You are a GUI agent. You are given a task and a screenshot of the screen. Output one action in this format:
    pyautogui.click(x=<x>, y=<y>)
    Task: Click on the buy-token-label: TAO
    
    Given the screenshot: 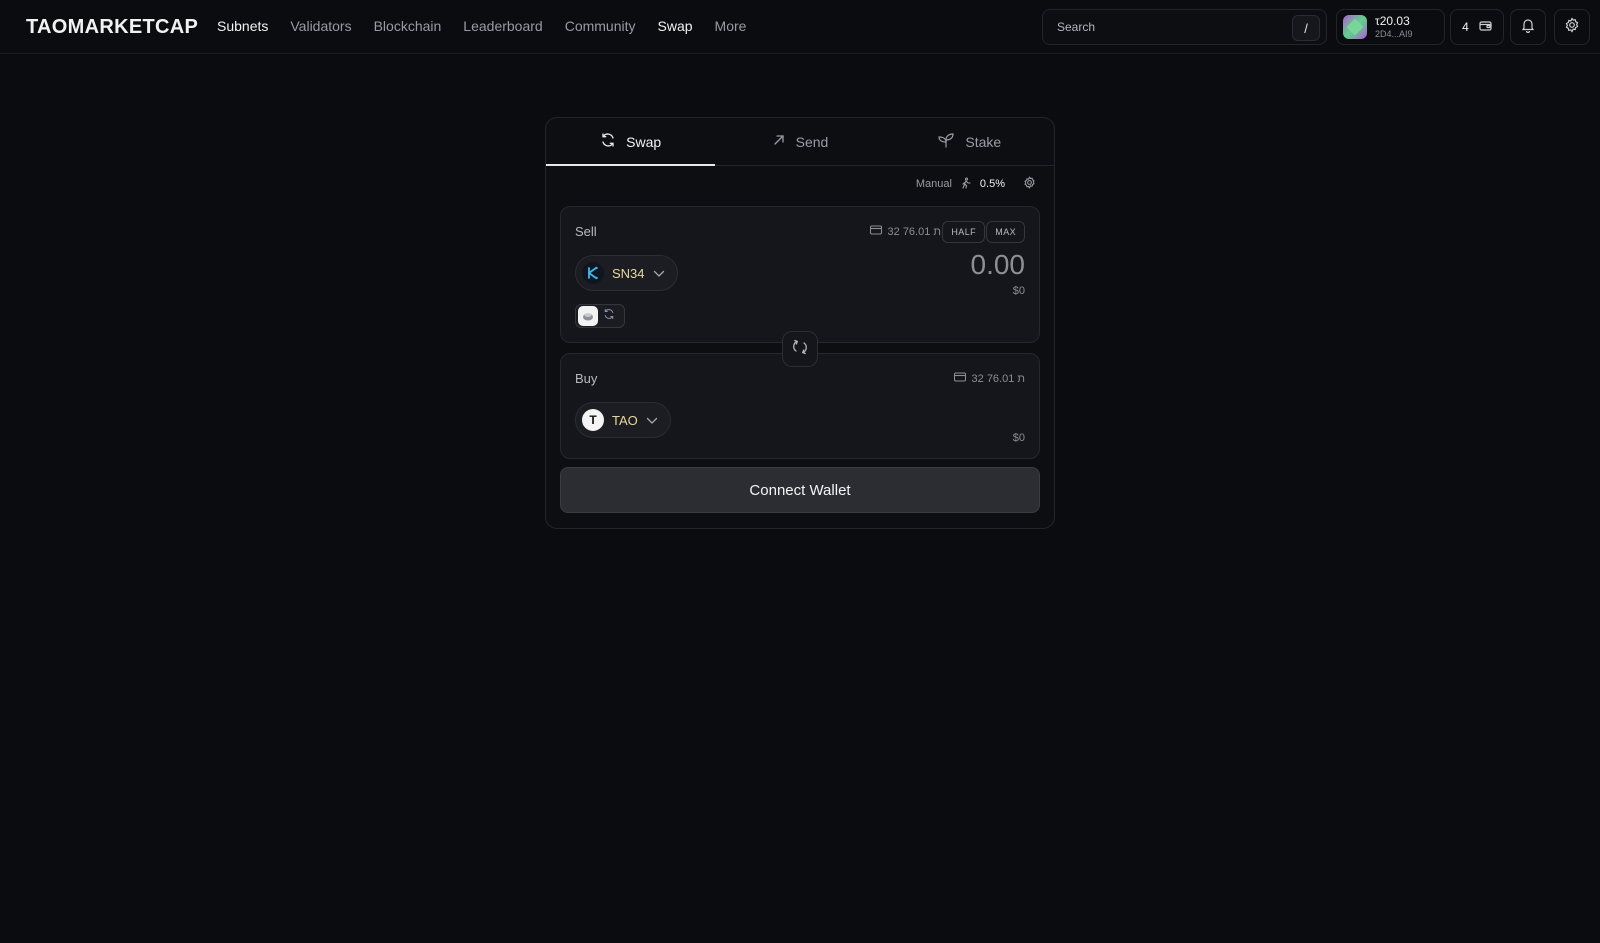 What is the action you would take?
    pyautogui.click(x=625, y=420)
    